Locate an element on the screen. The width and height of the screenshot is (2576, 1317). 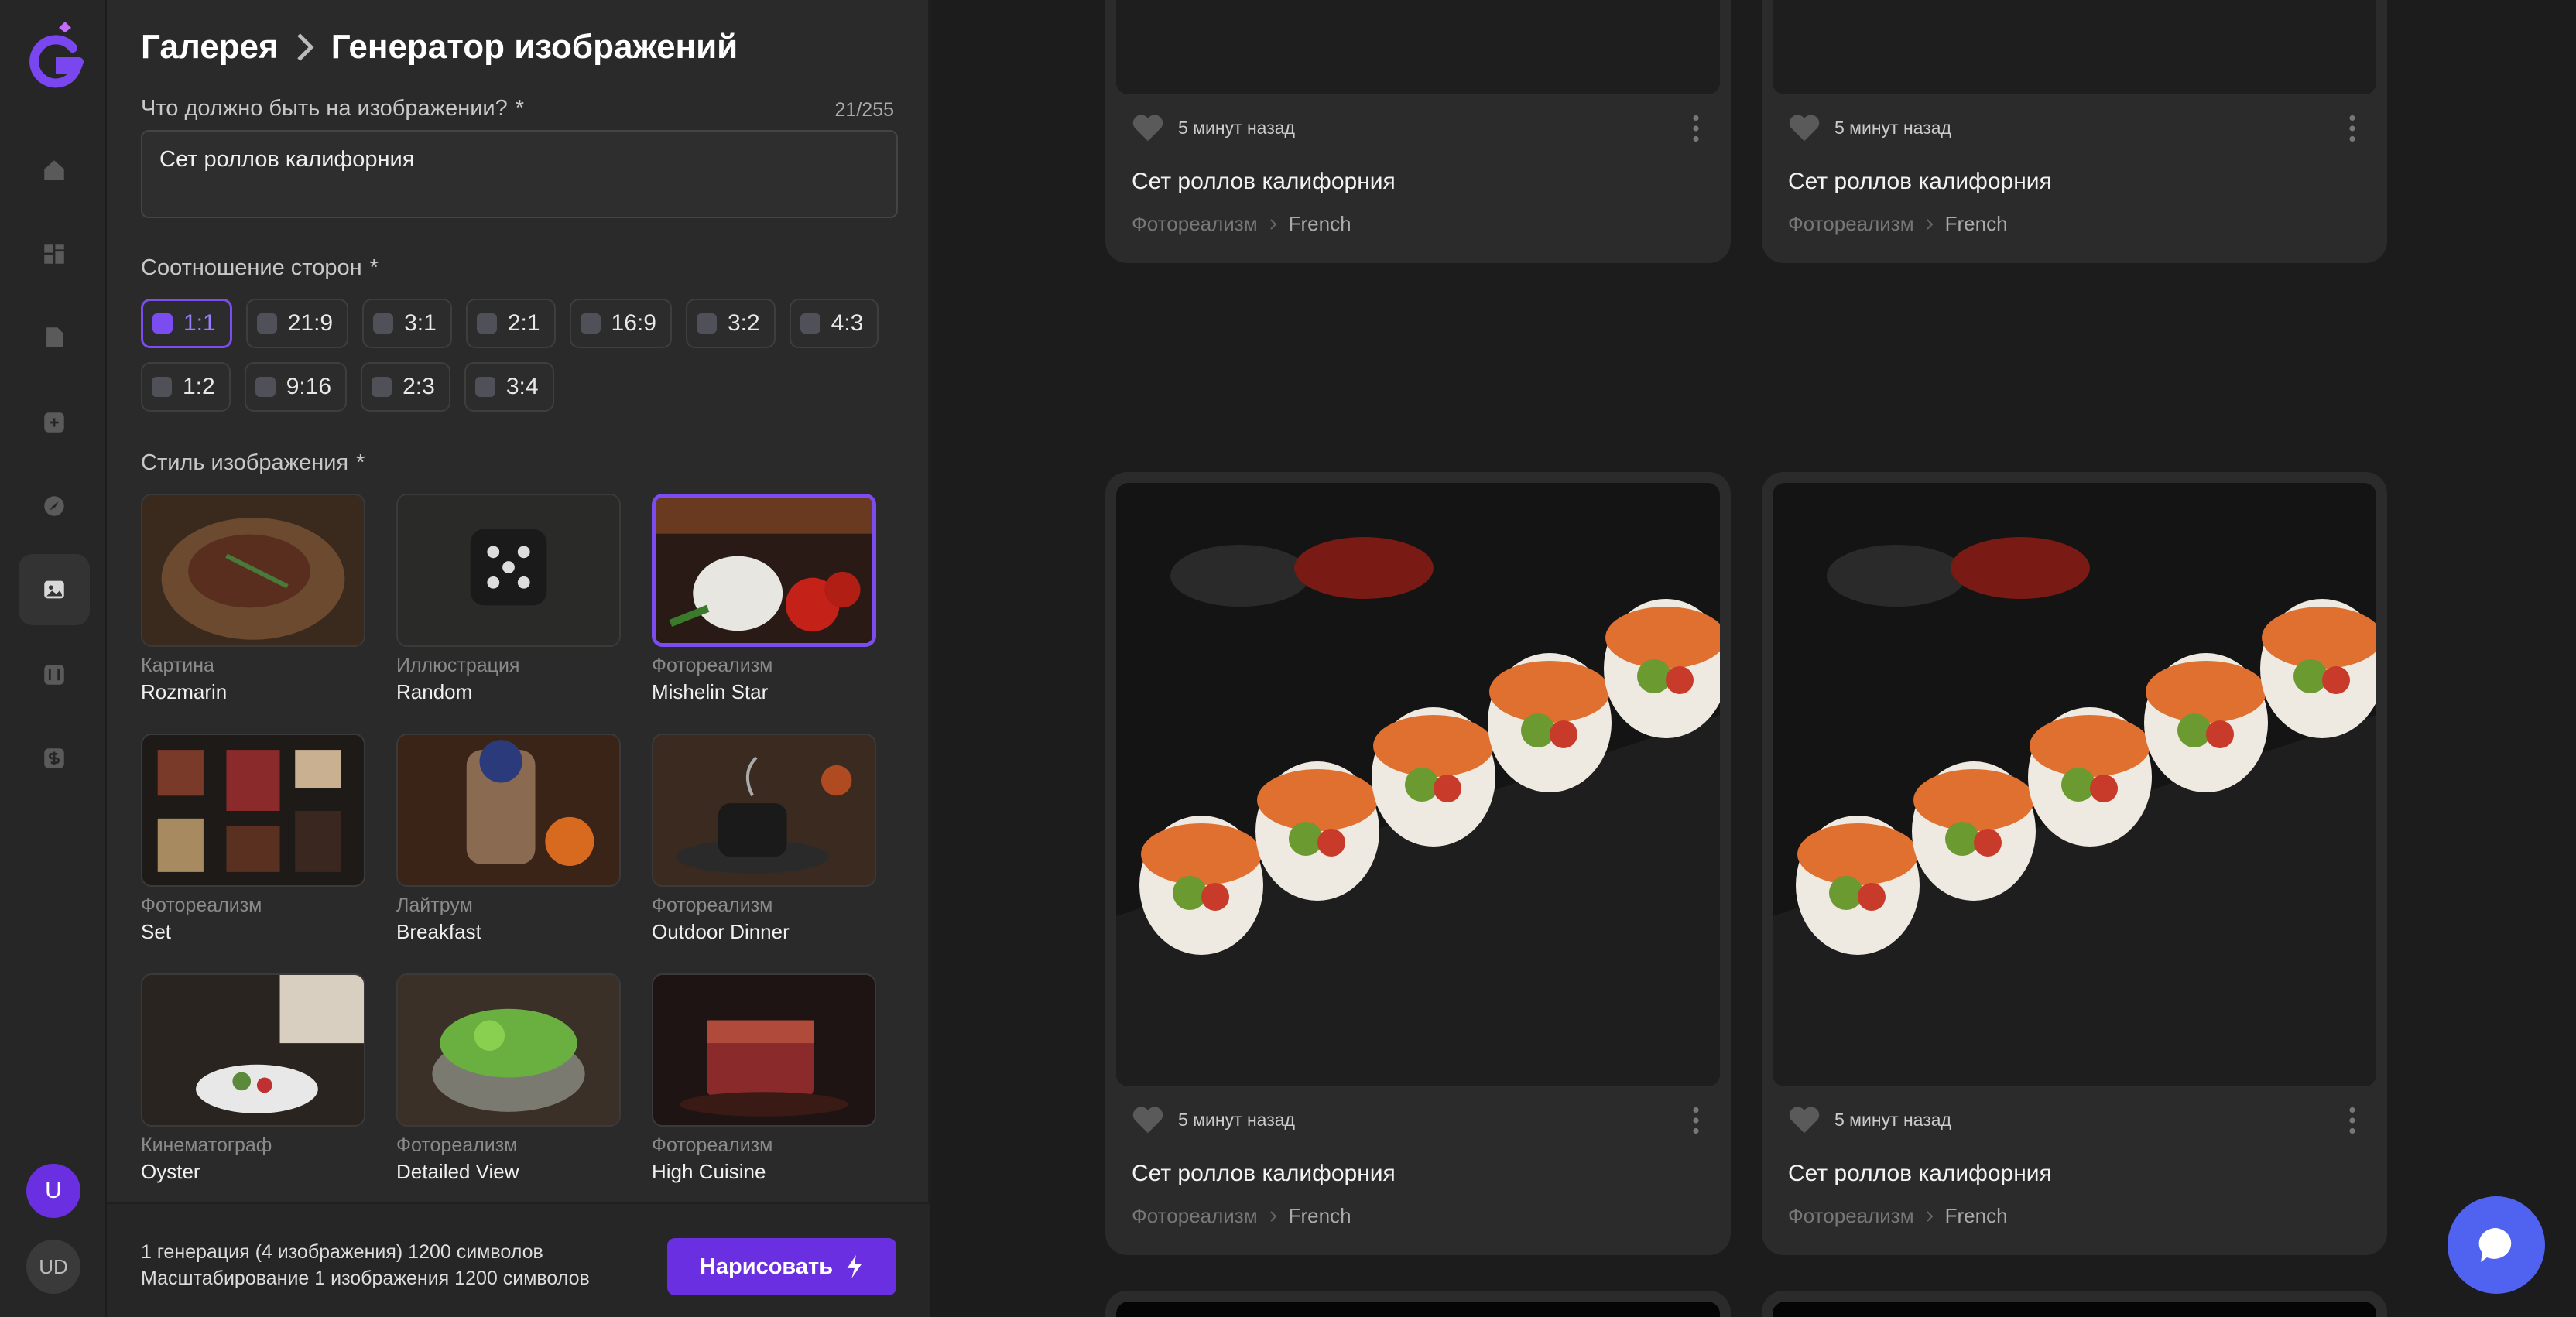
chat-bubble-icon is located at coordinates (2495, 1244).